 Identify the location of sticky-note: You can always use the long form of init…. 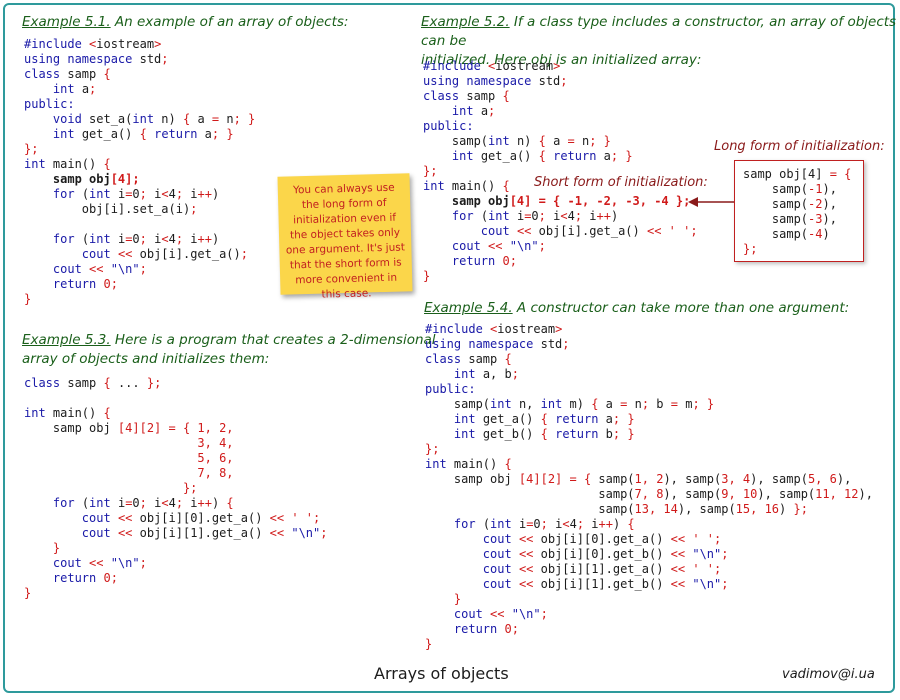
(345, 237).